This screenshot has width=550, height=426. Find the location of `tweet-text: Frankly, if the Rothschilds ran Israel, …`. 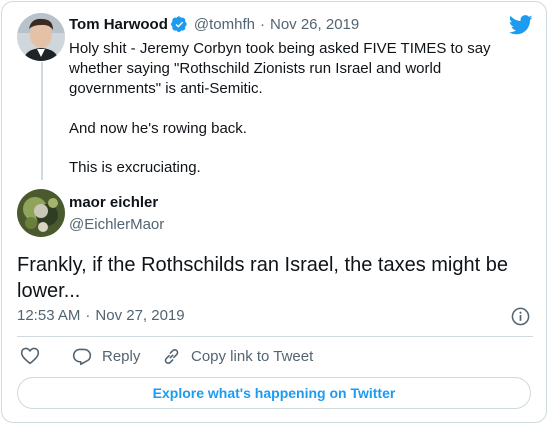

tweet-text: Frankly, if the Rothschilds ran Israel, … is located at coordinates (274, 278).